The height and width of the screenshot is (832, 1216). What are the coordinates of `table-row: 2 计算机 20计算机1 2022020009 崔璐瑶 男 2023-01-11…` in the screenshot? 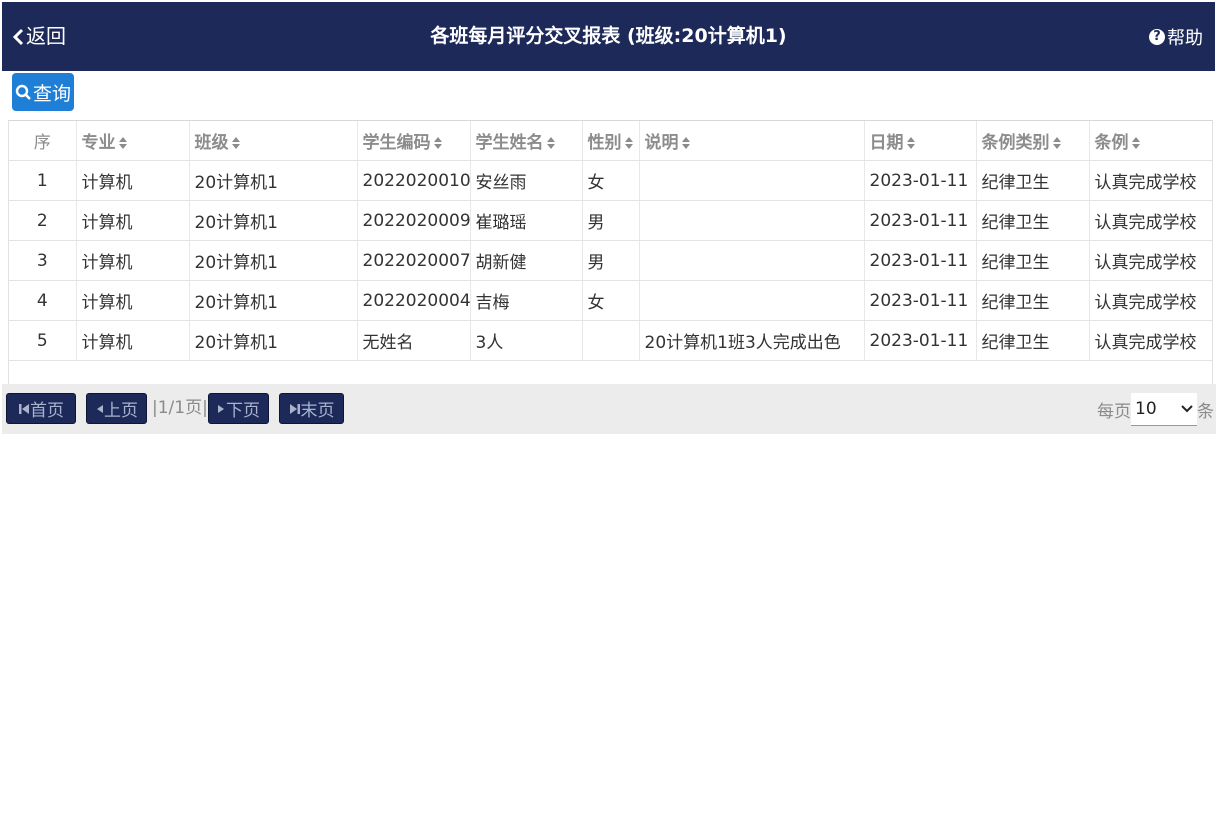 It's located at (610, 220).